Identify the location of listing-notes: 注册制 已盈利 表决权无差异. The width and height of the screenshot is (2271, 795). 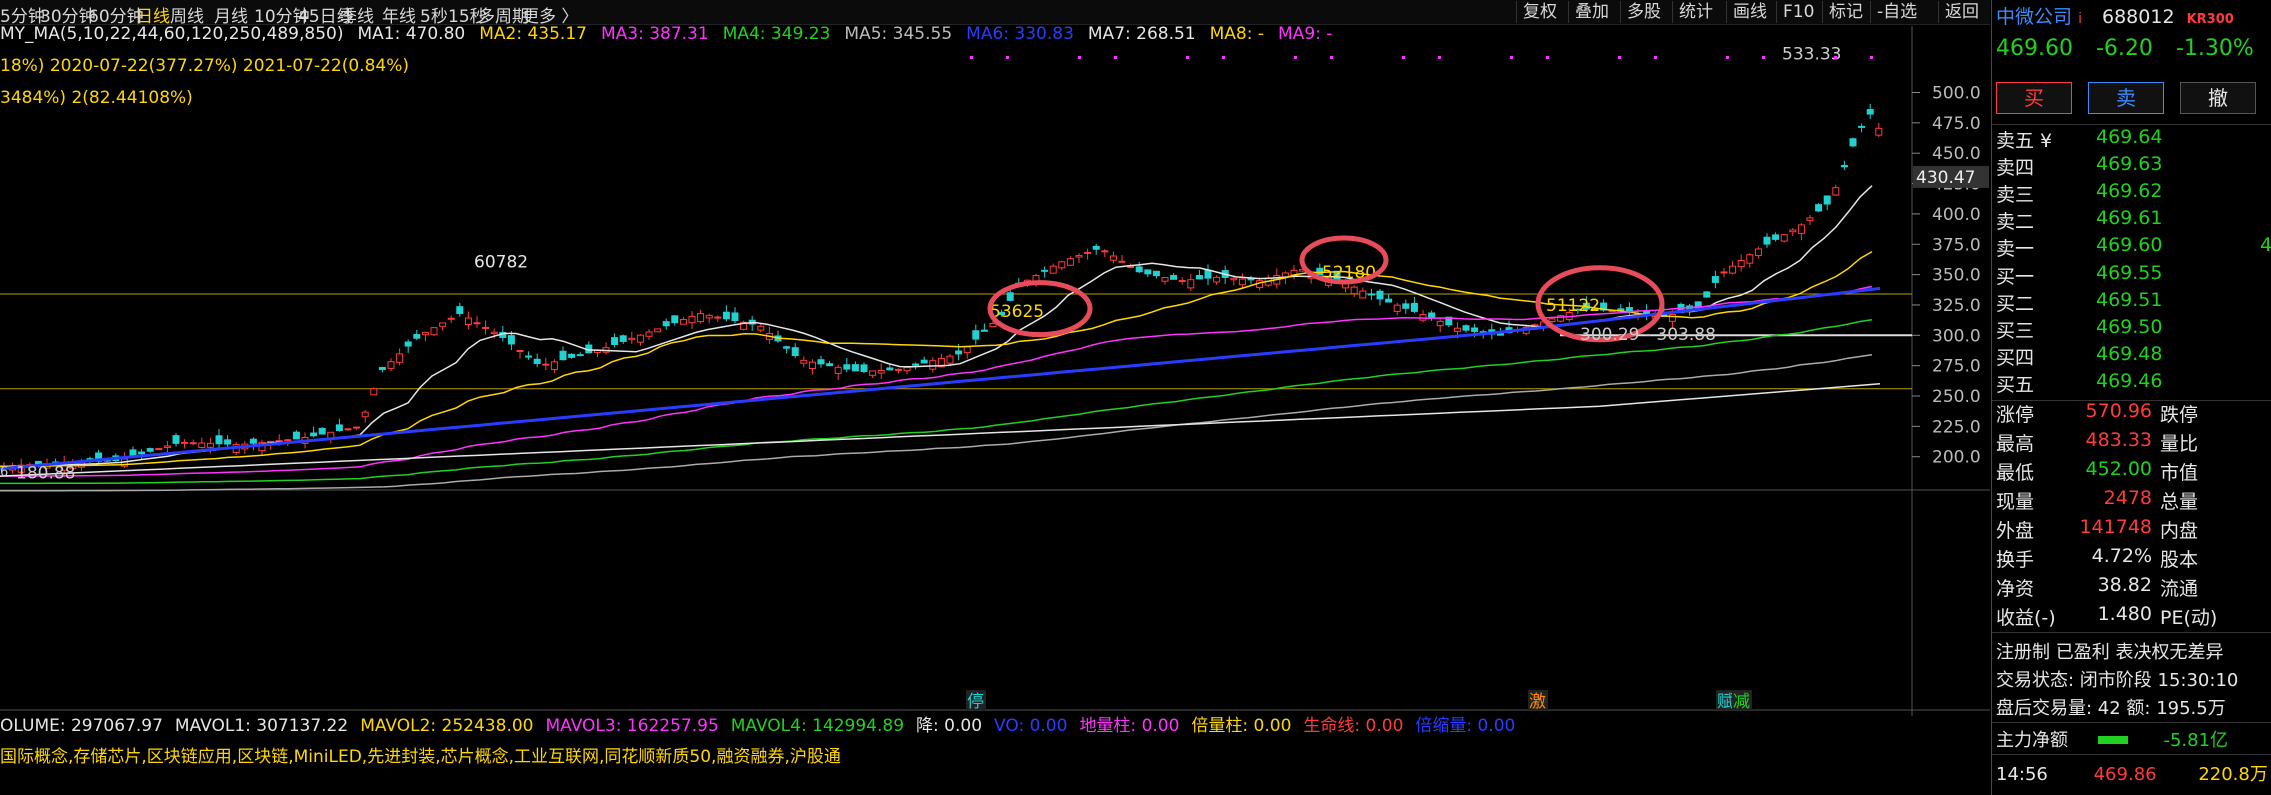
(2110, 652).